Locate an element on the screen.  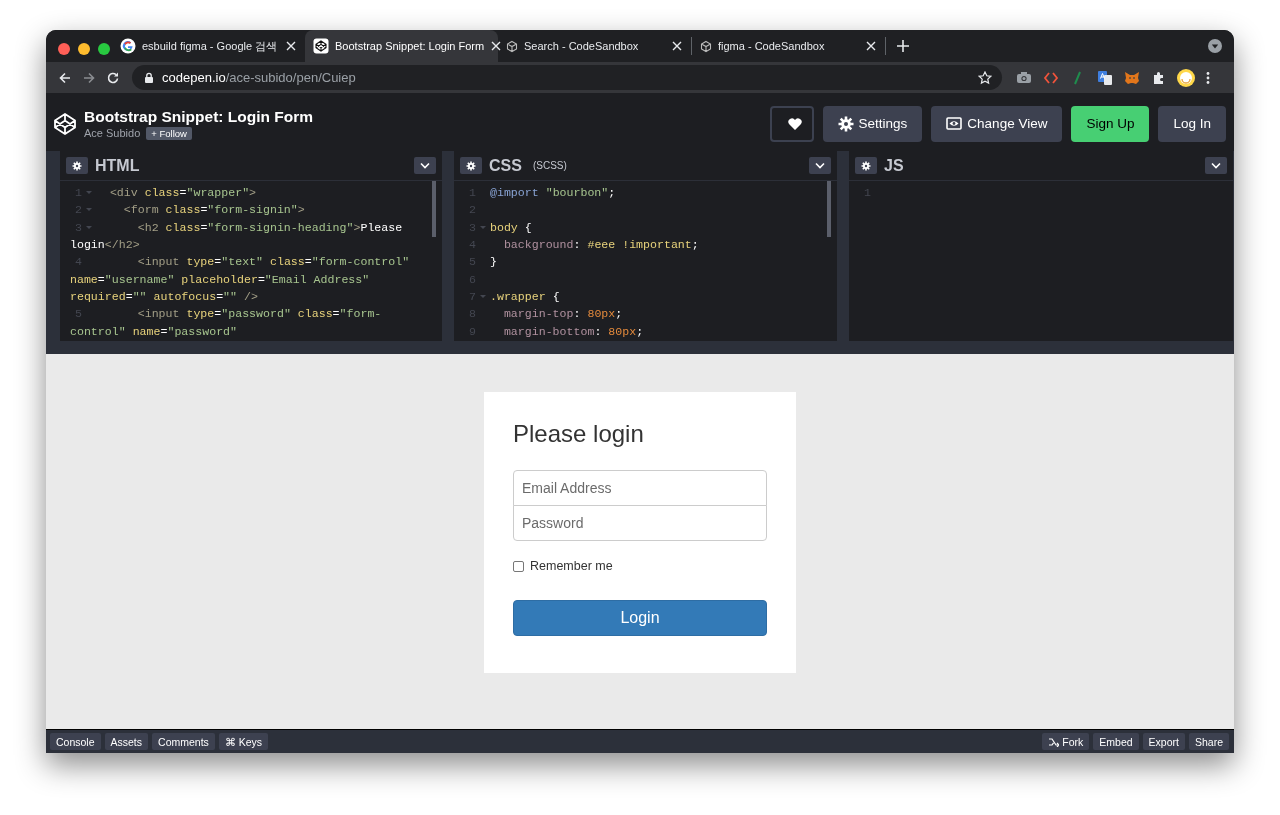
code-line: <form class="form-signin"> is located at coordinates (213, 210).